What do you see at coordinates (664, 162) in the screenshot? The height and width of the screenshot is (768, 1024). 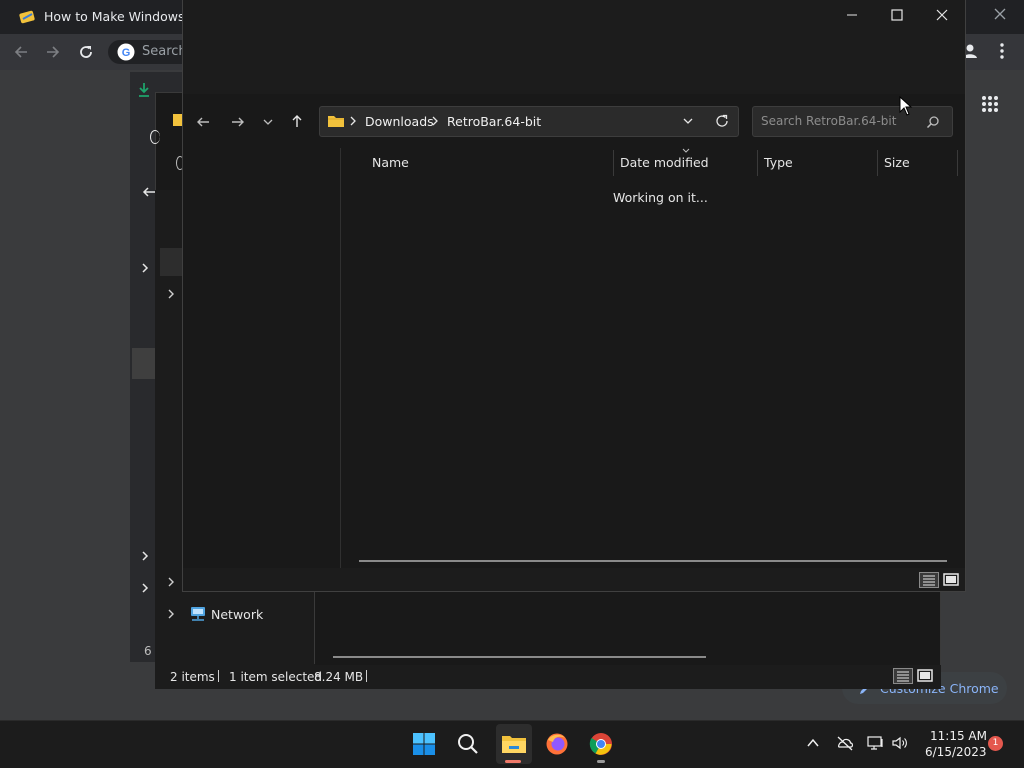 I see `column-header-date-modified: Date modified` at bounding box center [664, 162].